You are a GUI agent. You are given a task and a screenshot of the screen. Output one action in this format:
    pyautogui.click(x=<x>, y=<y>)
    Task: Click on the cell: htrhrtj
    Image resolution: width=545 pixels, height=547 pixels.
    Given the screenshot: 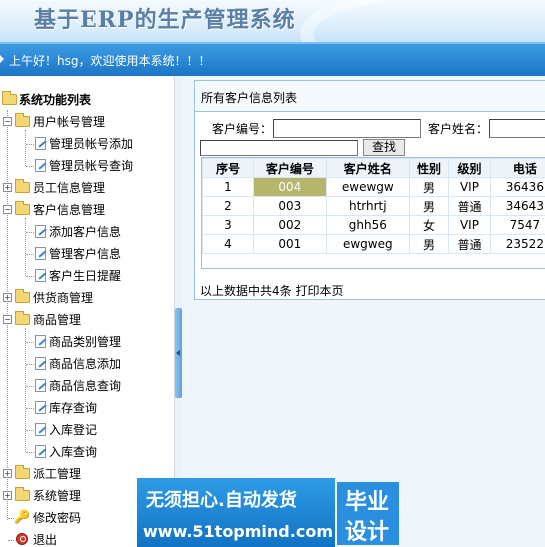 What is the action you would take?
    pyautogui.click(x=367, y=206)
    